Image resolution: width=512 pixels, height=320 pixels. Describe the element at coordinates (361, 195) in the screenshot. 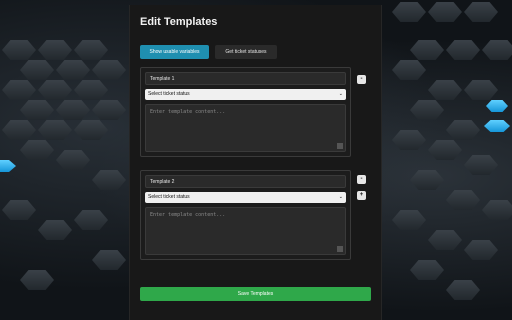

I see `add-template-button: +` at that location.